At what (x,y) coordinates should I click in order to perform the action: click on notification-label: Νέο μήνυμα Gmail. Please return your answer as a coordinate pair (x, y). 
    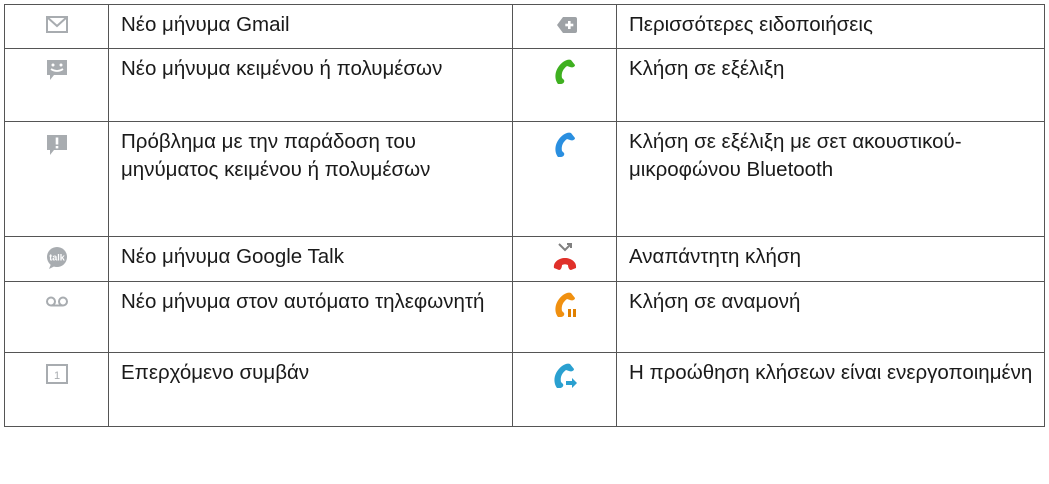
    Looking at the image, I should click on (205, 24).